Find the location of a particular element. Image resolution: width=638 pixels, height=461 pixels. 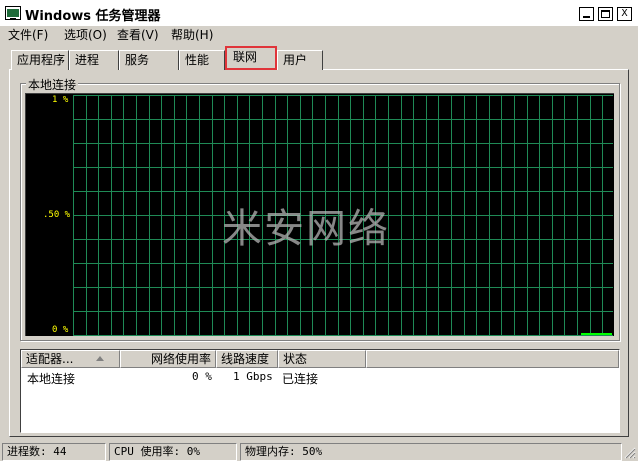

tab-strip: 应用程序 进程 服务 性能 联网 用户 is located at coordinates (319, 58).